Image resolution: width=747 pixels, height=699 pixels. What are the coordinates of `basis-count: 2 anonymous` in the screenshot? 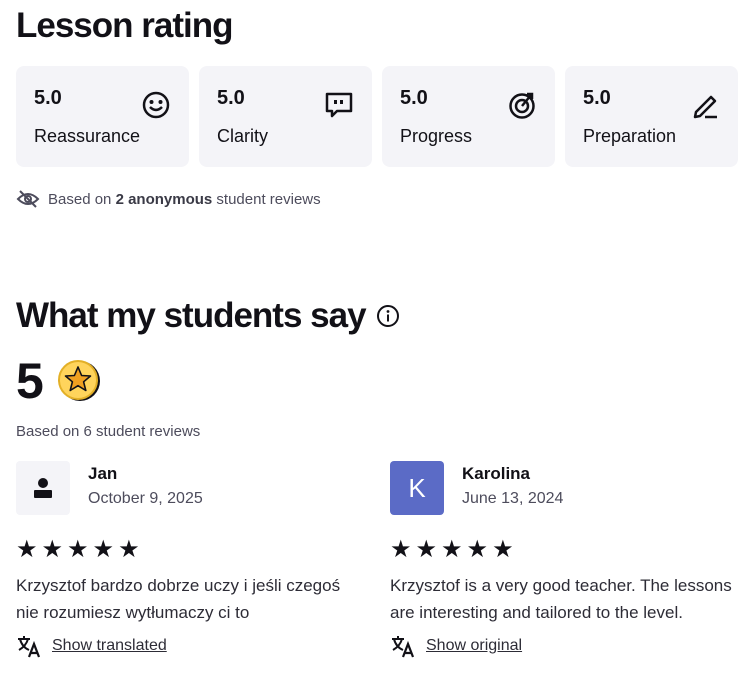 It's located at (164, 199).